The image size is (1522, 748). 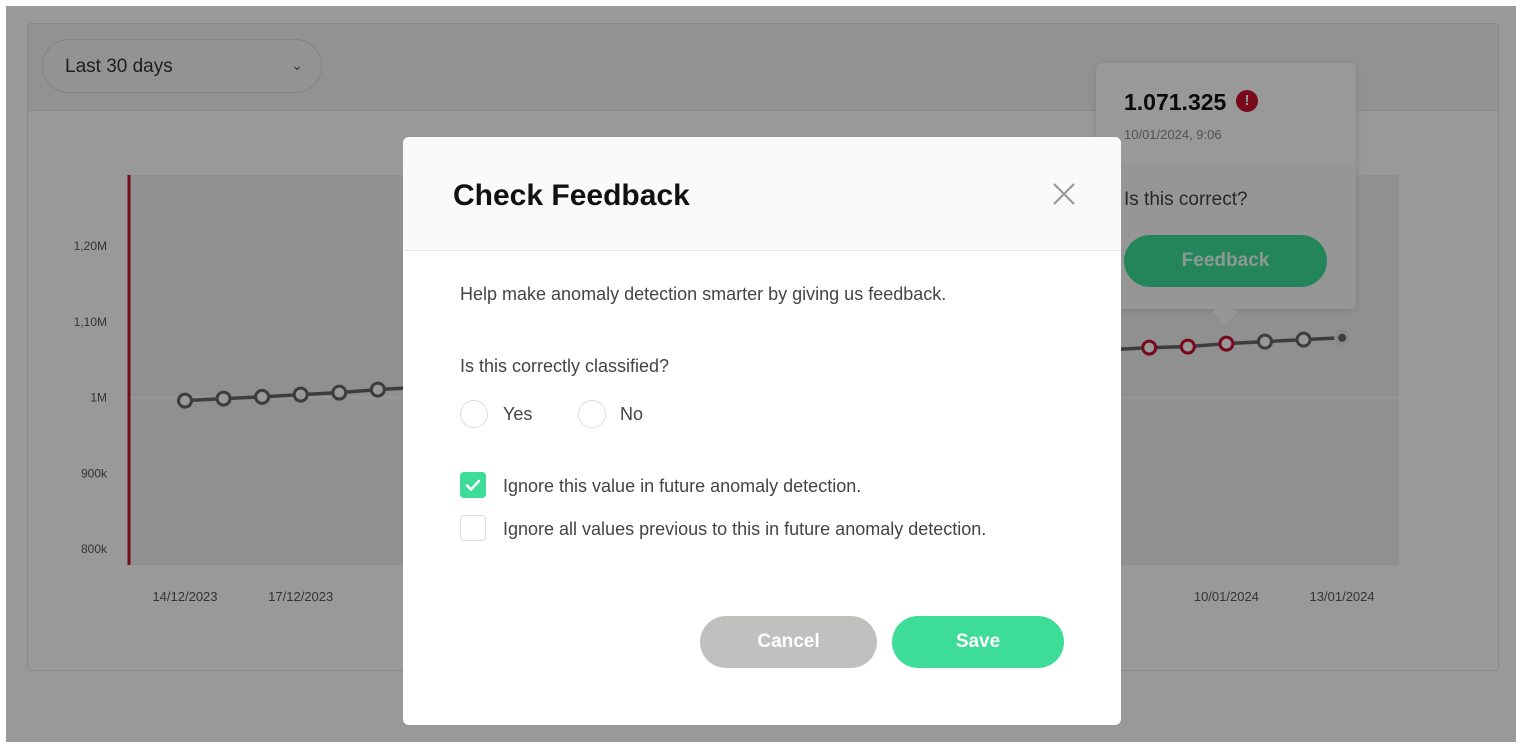 What do you see at coordinates (631, 414) in the screenshot?
I see `radio-no-label: No` at bounding box center [631, 414].